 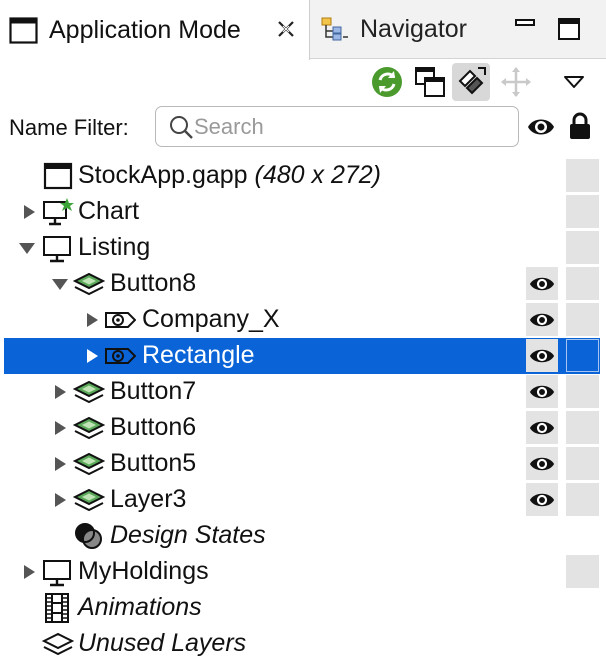 What do you see at coordinates (344, 126) in the screenshot?
I see `search-input` at bounding box center [344, 126].